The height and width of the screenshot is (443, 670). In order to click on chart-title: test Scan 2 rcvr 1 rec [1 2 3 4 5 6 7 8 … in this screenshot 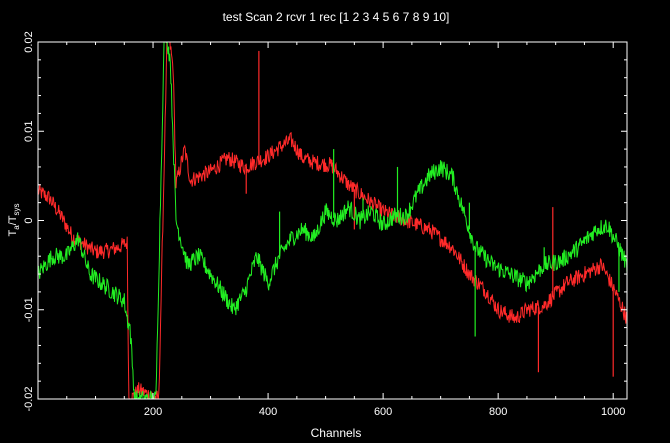, I will do `click(336, 17)`.